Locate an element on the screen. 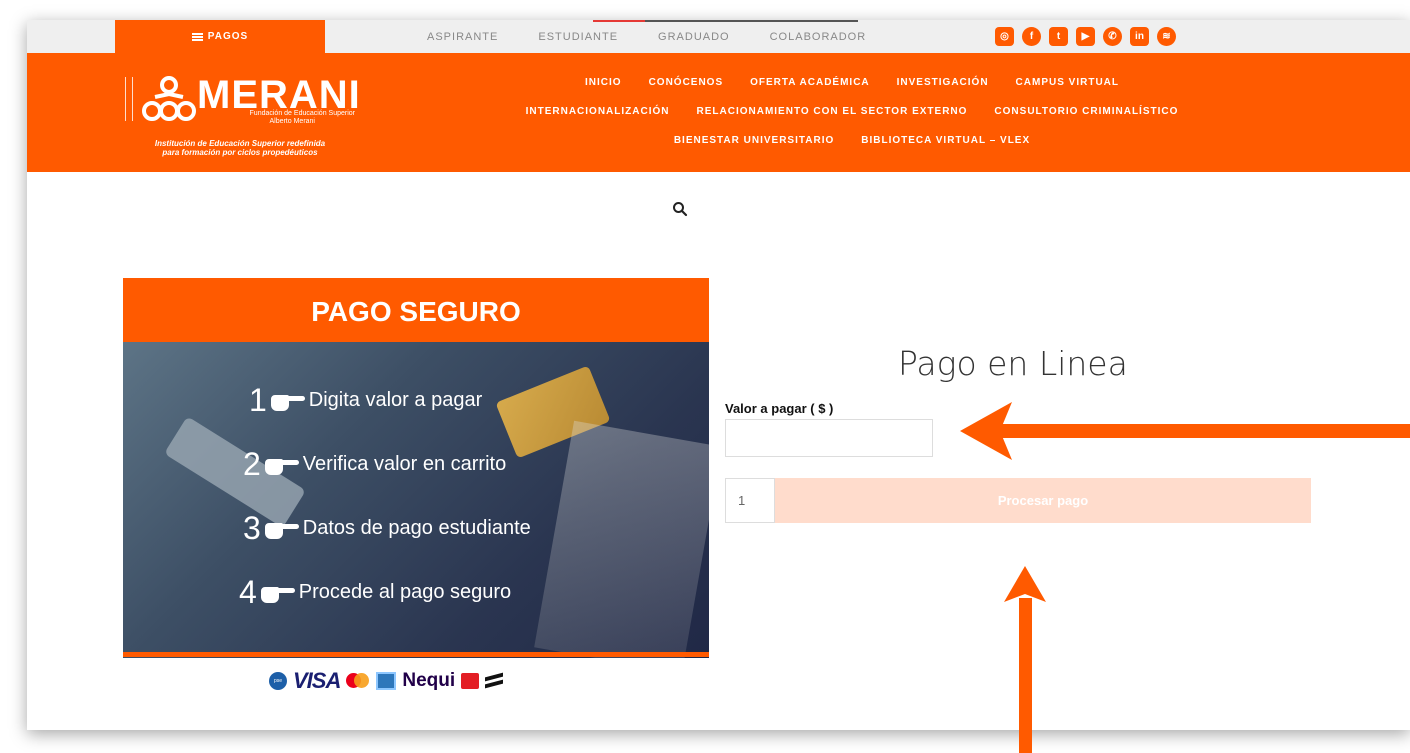 This screenshot has height=753, width=1410. search-icon is located at coordinates (680, 209).